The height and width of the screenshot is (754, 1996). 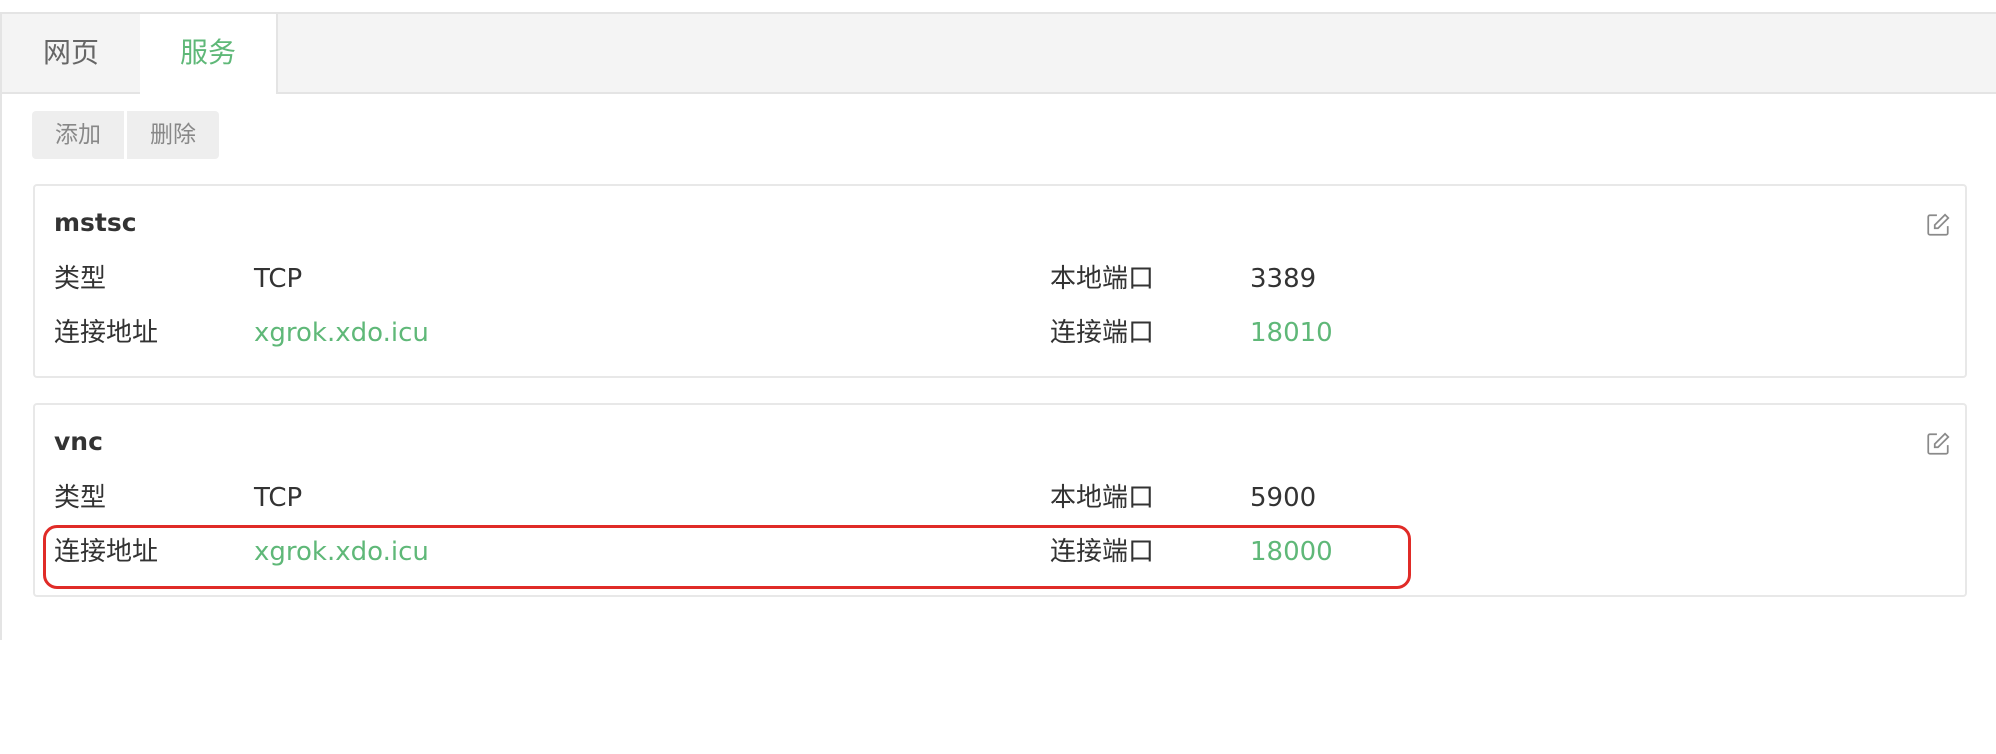 What do you see at coordinates (727, 557) in the screenshot?
I see `highlight-annotation` at bounding box center [727, 557].